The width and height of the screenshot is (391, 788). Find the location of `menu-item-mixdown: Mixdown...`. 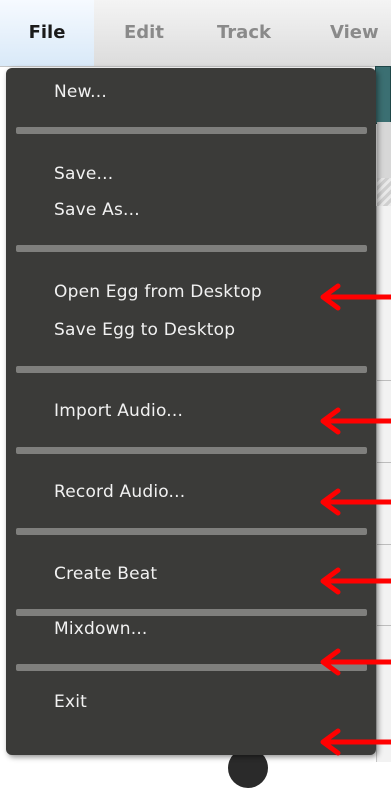

menu-item-mixdown: Mixdown... is located at coordinates (101, 629).